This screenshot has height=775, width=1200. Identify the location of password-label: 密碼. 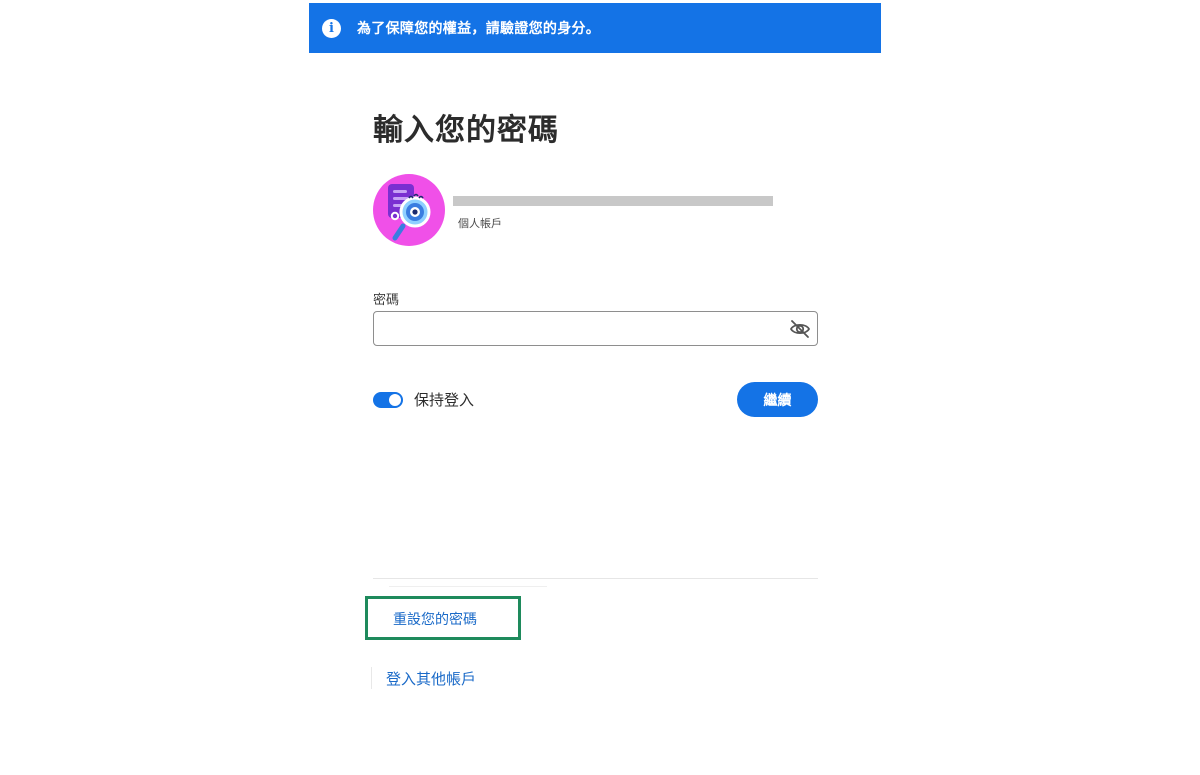
(386, 300).